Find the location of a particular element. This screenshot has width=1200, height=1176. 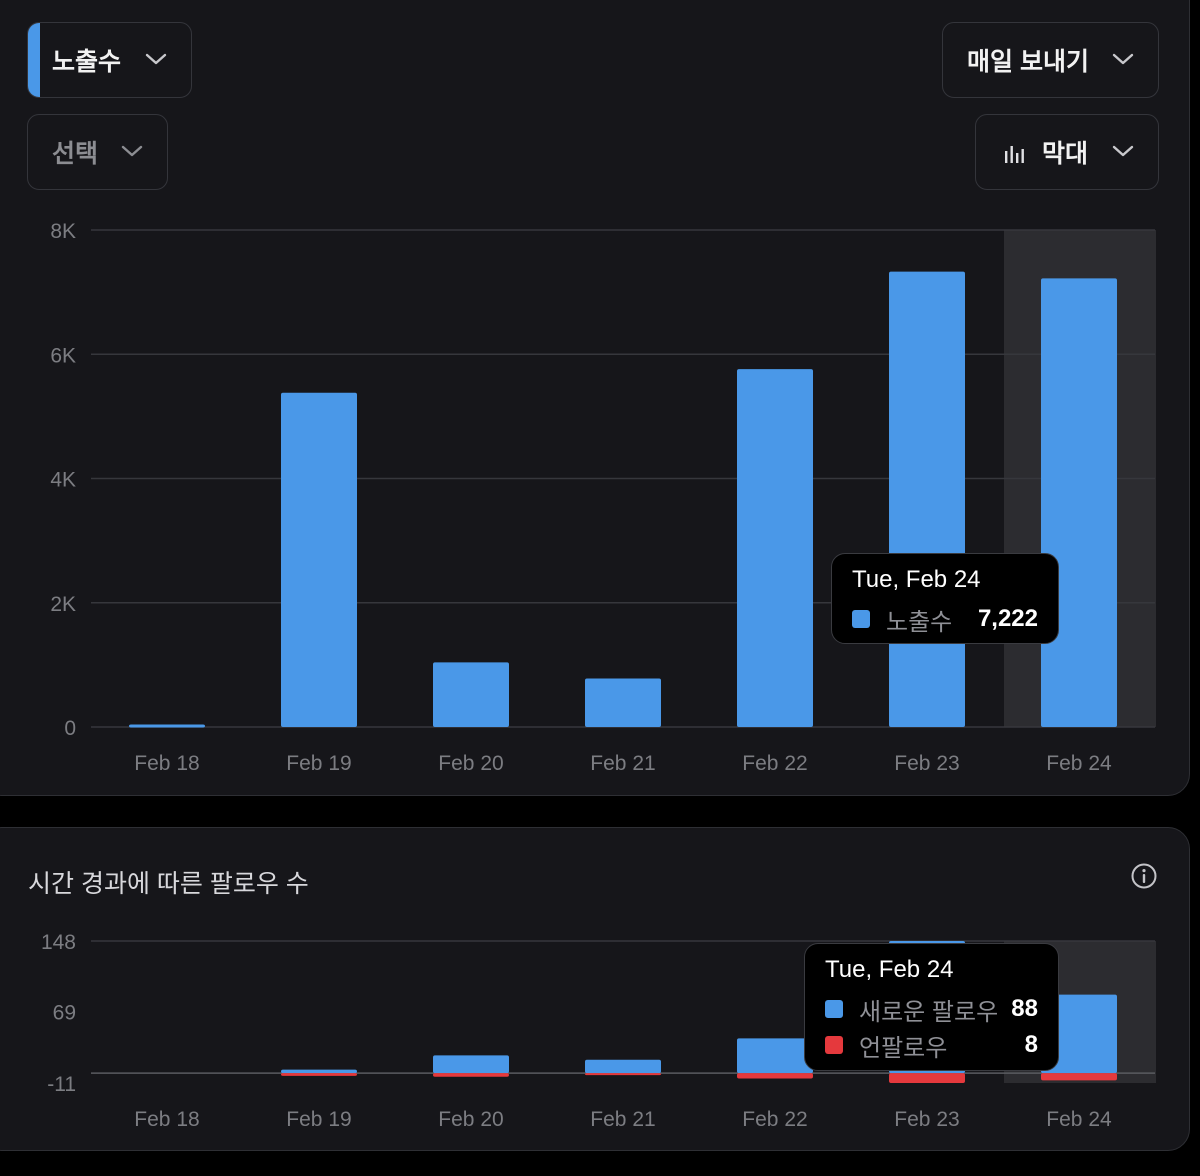

y-tick-label: 69 is located at coordinates (64, 1013).